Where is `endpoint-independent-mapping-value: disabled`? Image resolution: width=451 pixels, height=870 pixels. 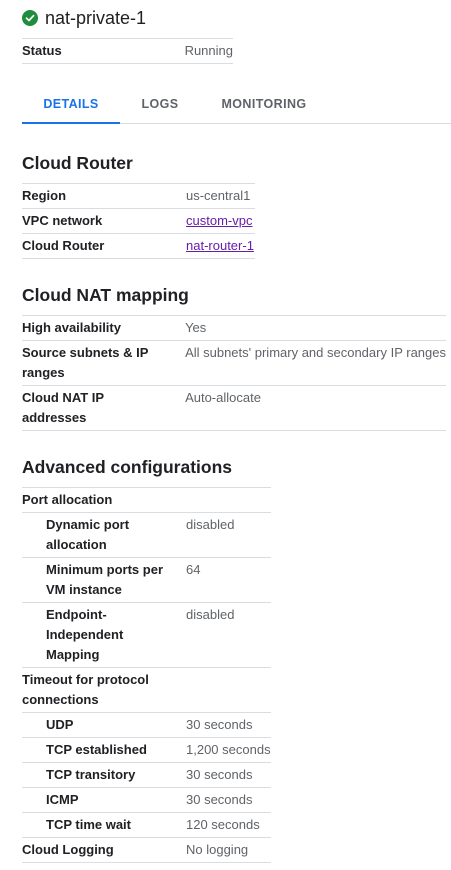
endpoint-independent-mapping-value: disabled is located at coordinates (228, 635).